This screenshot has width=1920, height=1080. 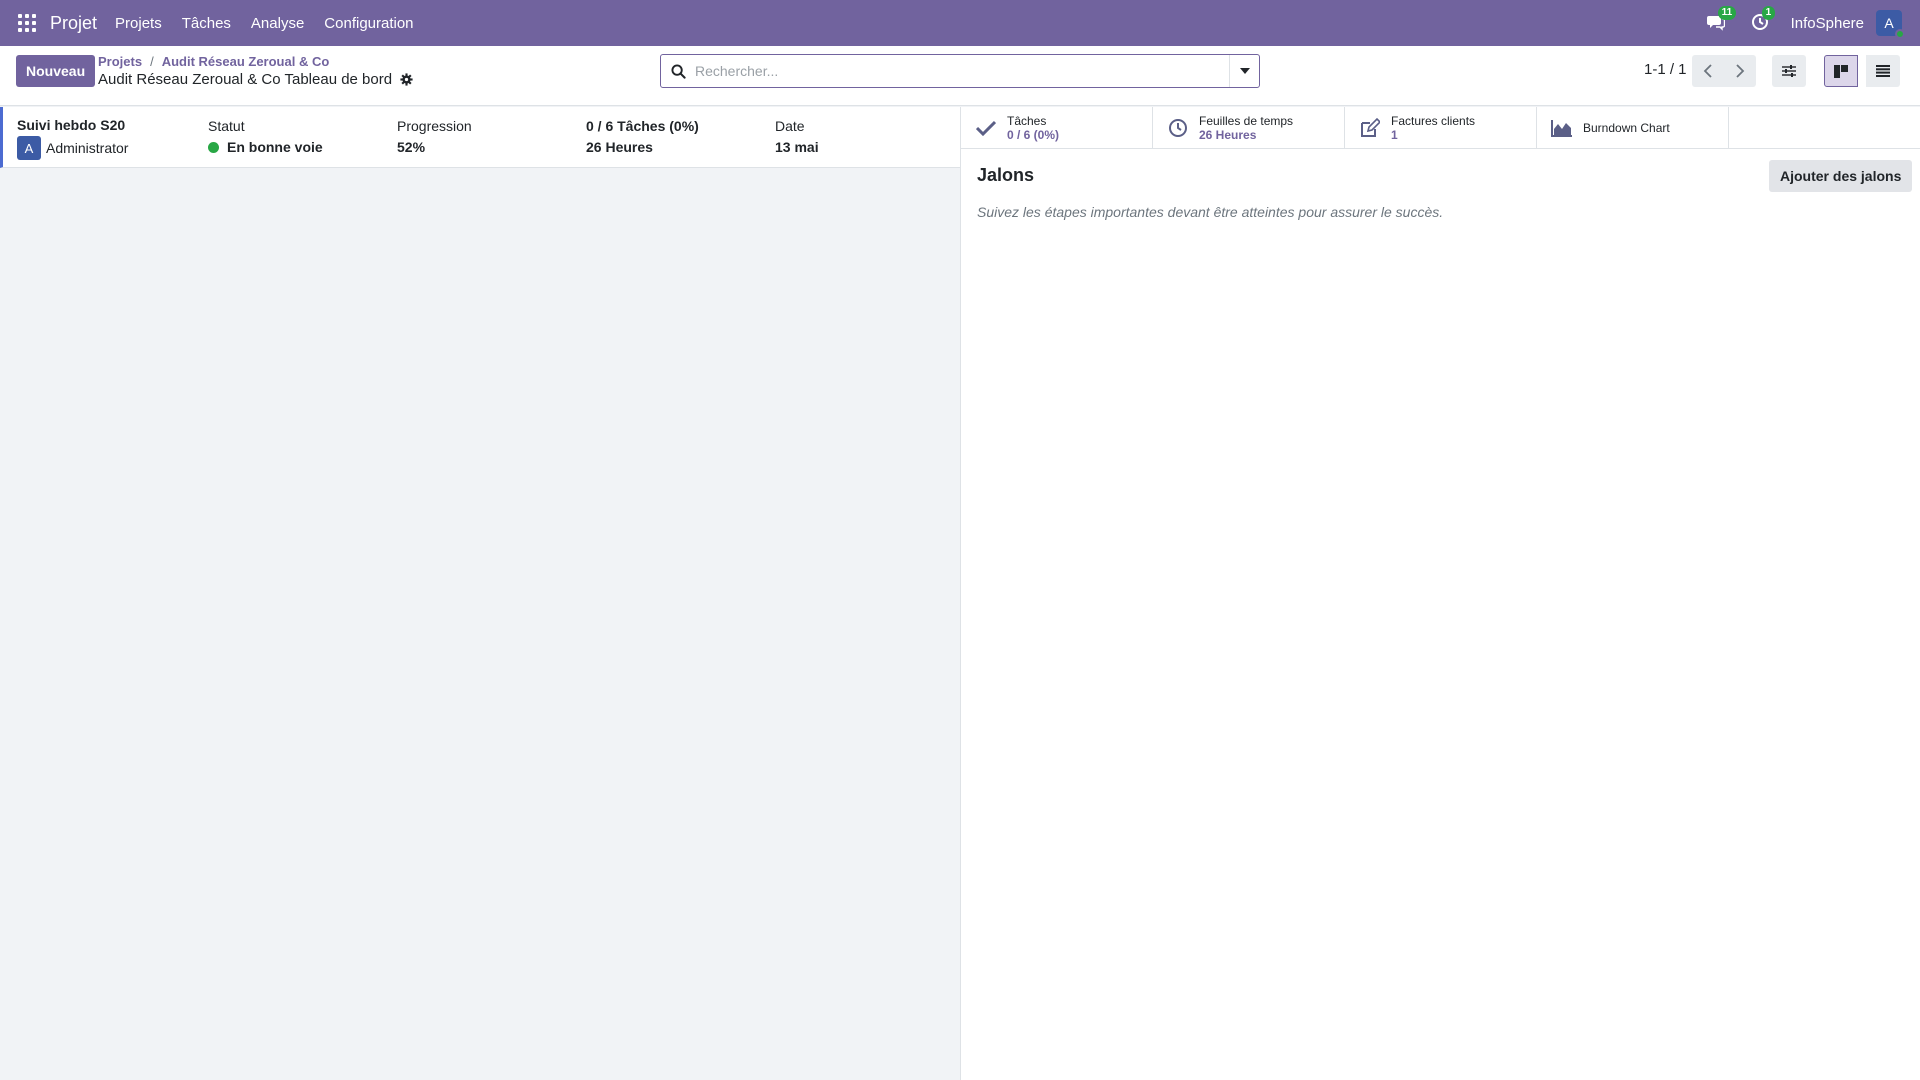 What do you see at coordinates (56, 71) in the screenshot?
I see `new-button: Nouveau` at bounding box center [56, 71].